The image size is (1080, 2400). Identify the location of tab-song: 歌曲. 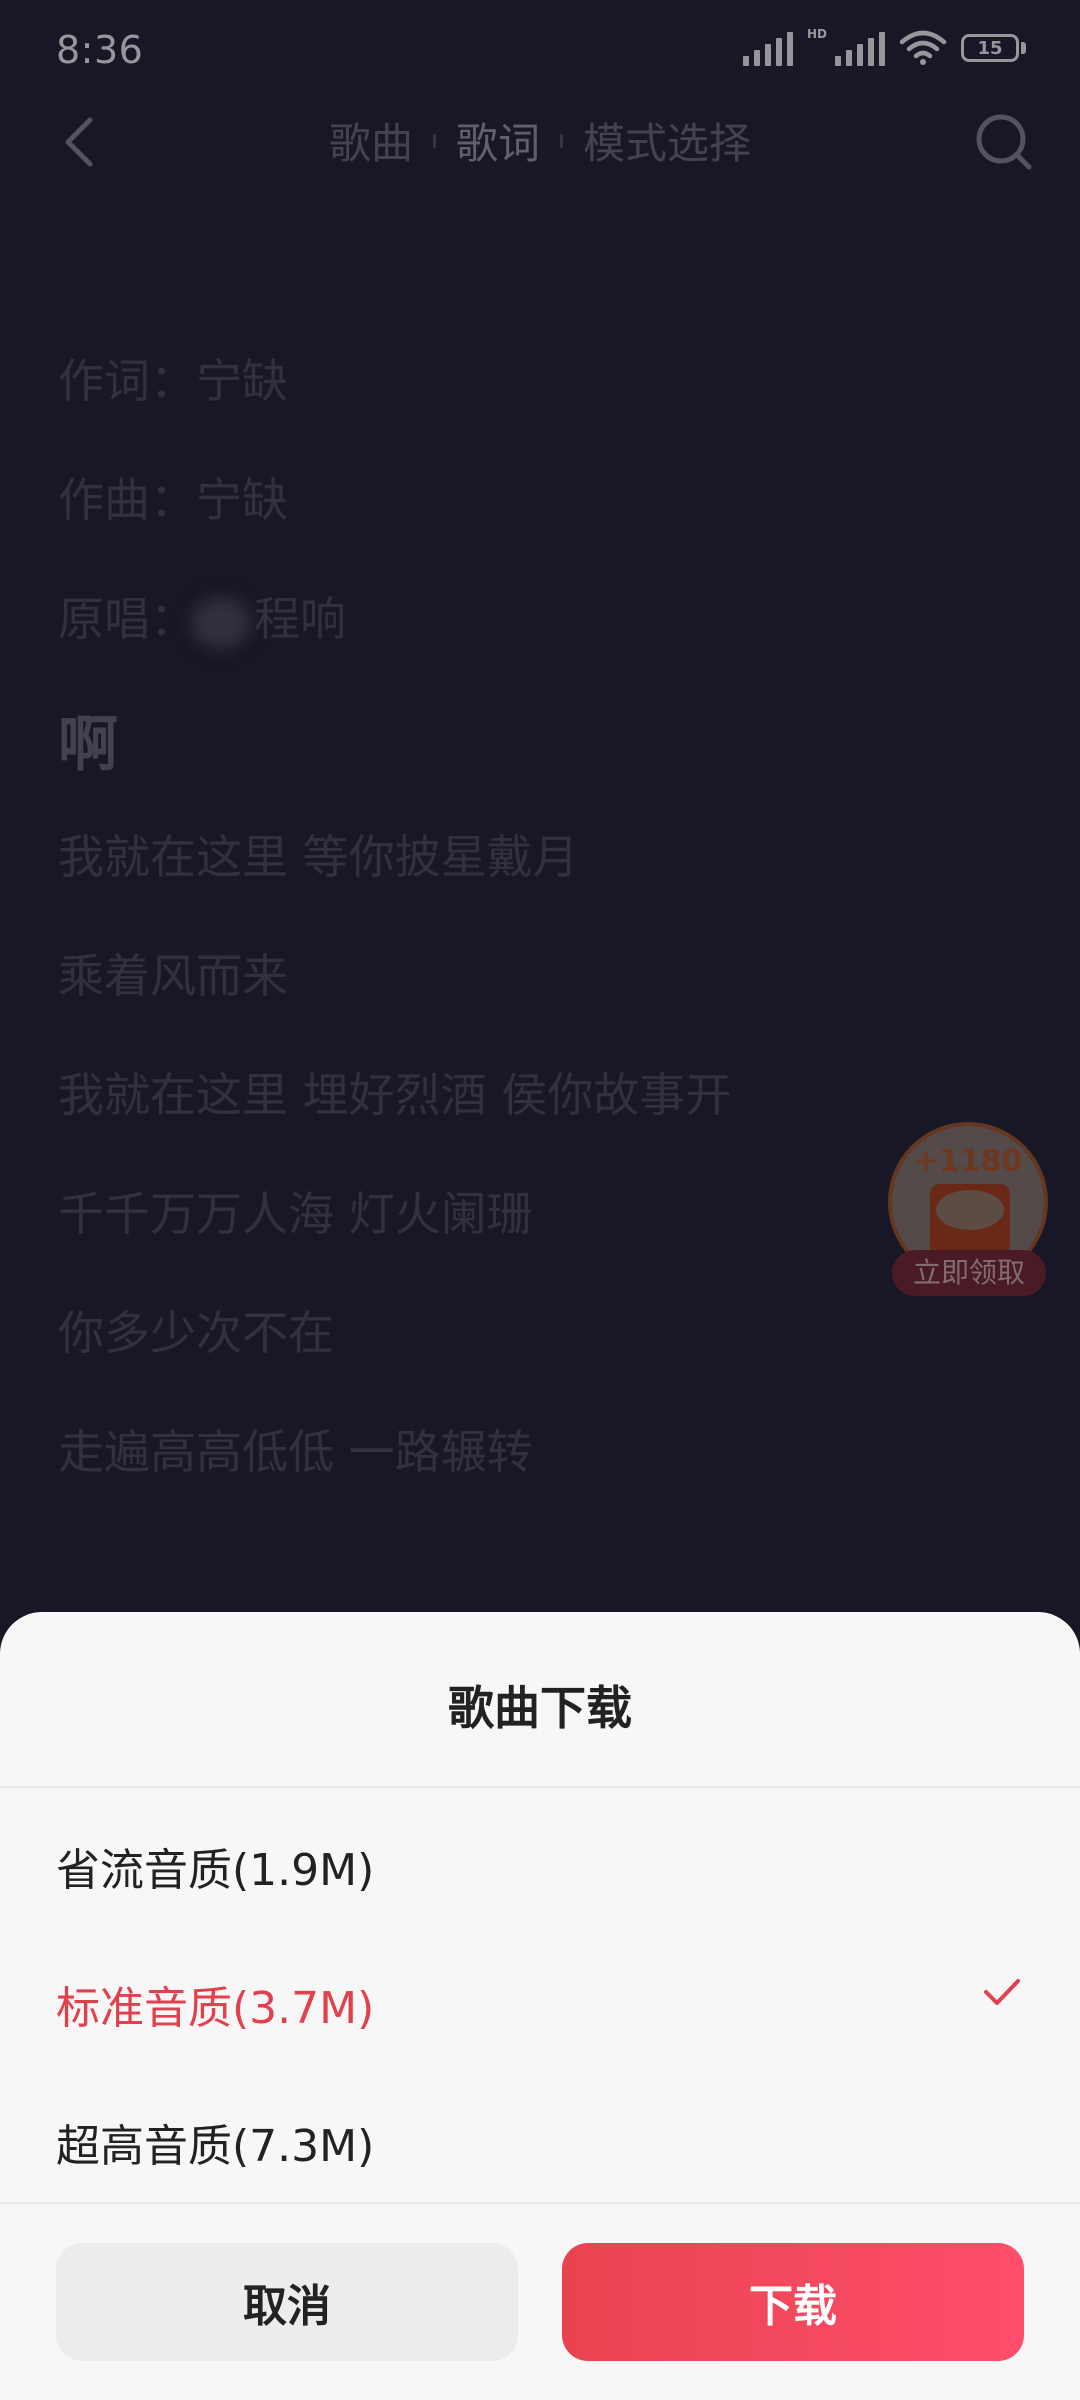
(371, 140).